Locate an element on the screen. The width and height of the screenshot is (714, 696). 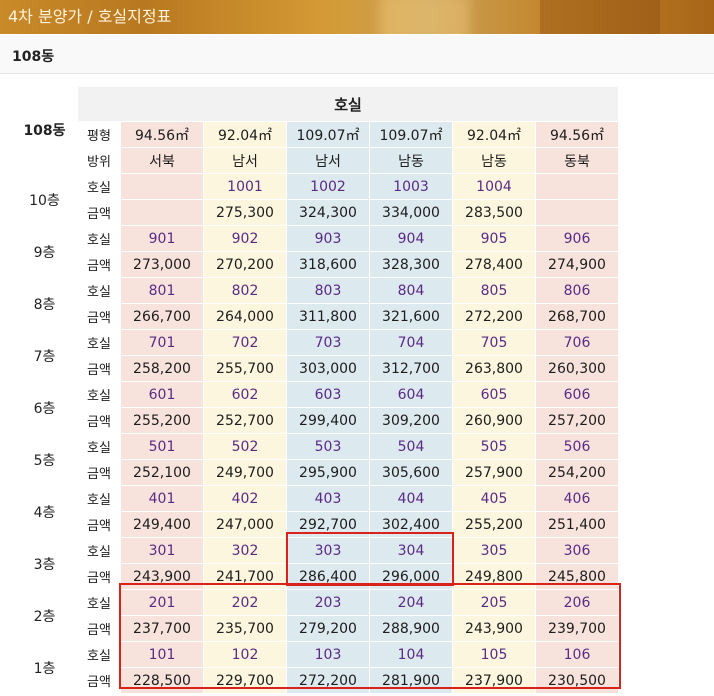
room-number-cell: 903 is located at coordinates (328, 238).